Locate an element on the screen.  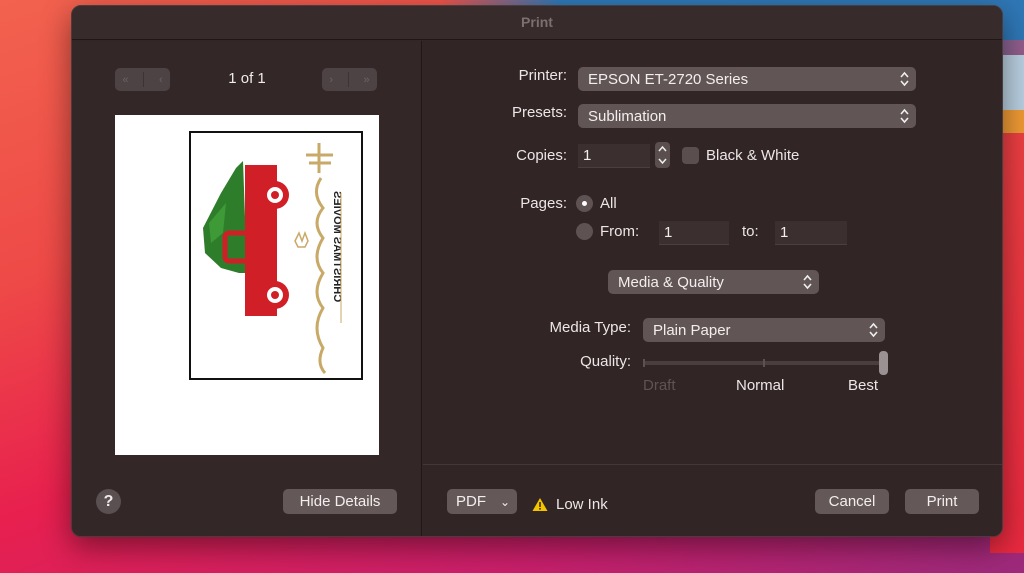
pages-all-radio is located at coordinates (584, 203).